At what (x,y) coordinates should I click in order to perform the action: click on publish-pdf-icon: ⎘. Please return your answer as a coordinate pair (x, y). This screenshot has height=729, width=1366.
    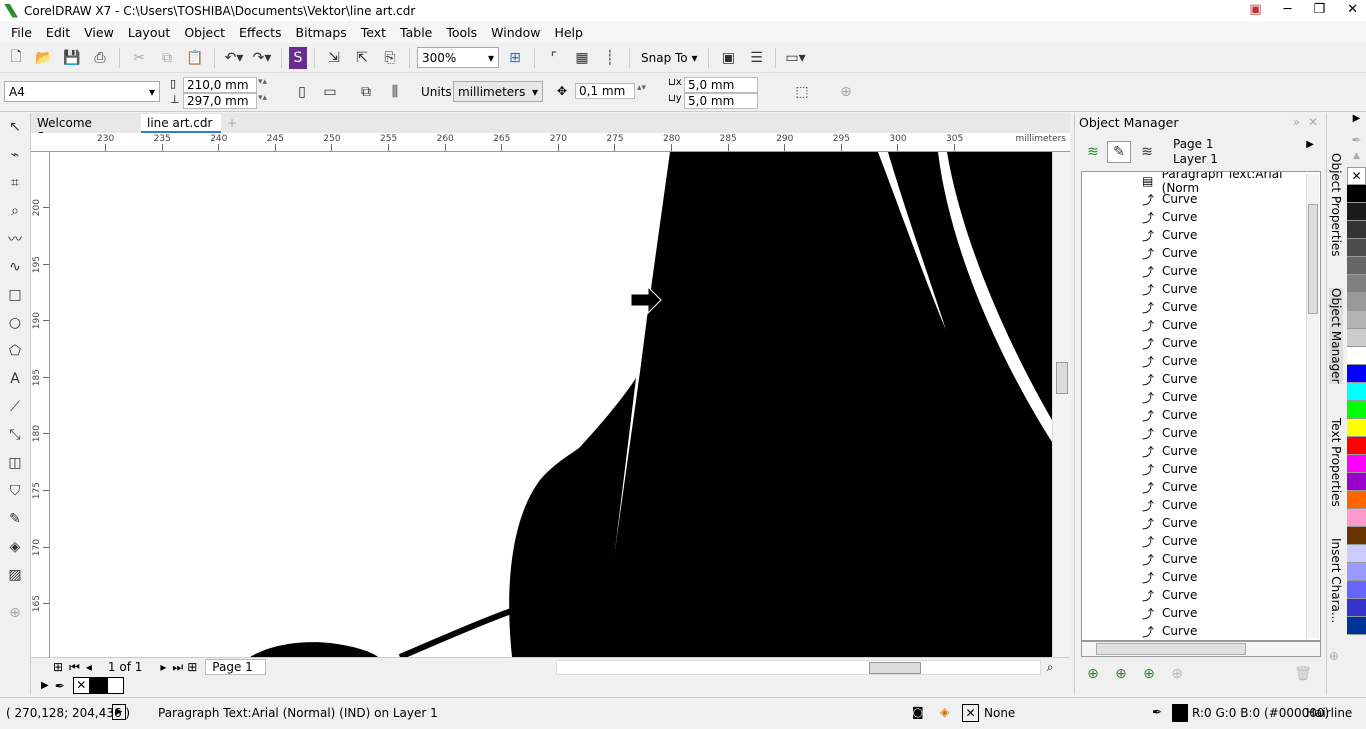
    Looking at the image, I should click on (390, 58).